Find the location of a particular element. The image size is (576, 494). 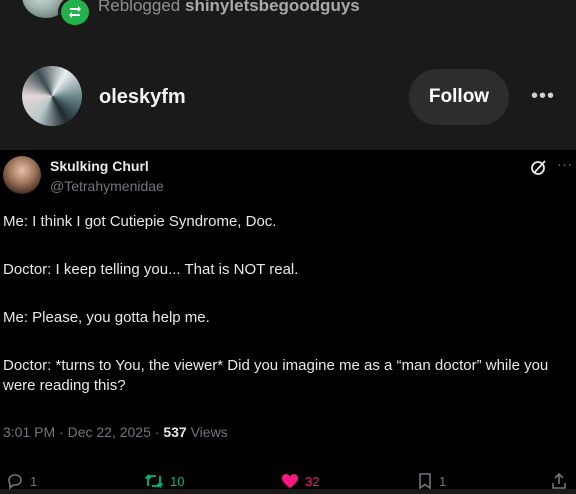

reblog-label: Reblogged shinyletsbegoodguys is located at coordinates (229, 8).